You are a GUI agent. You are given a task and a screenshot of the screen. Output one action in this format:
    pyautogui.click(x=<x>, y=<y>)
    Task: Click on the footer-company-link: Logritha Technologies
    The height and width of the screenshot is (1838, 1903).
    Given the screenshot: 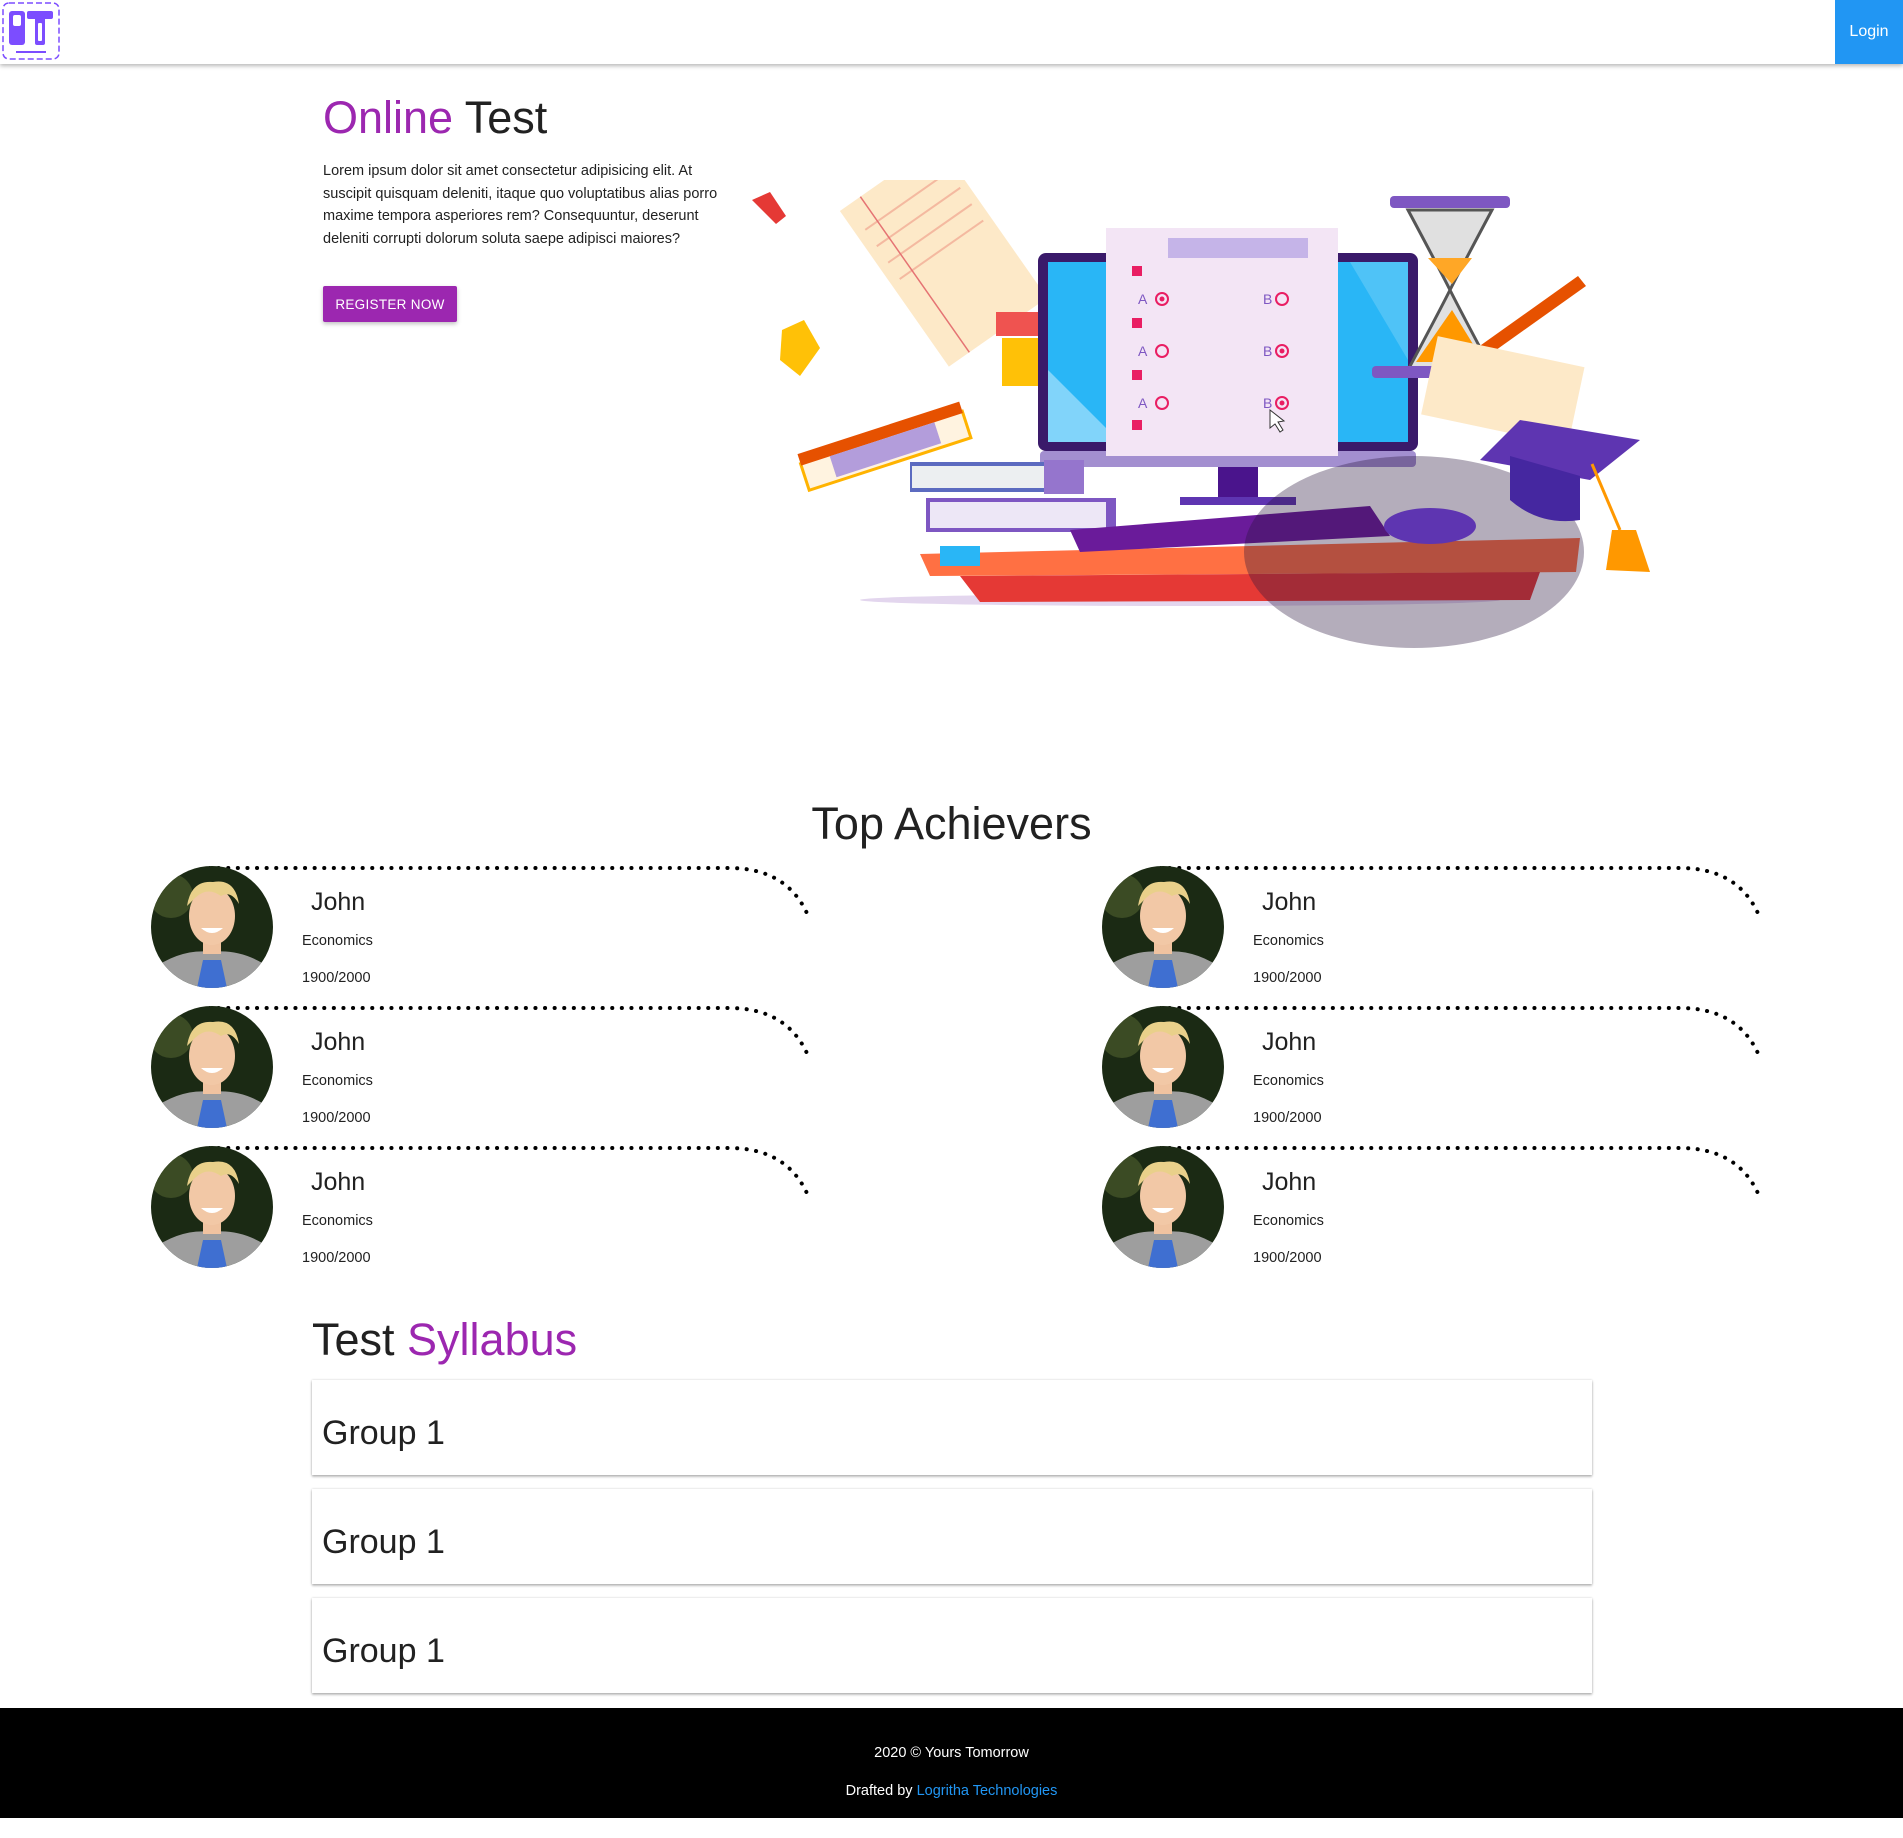 What is the action you would take?
    pyautogui.click(x=987, y=1791)
    